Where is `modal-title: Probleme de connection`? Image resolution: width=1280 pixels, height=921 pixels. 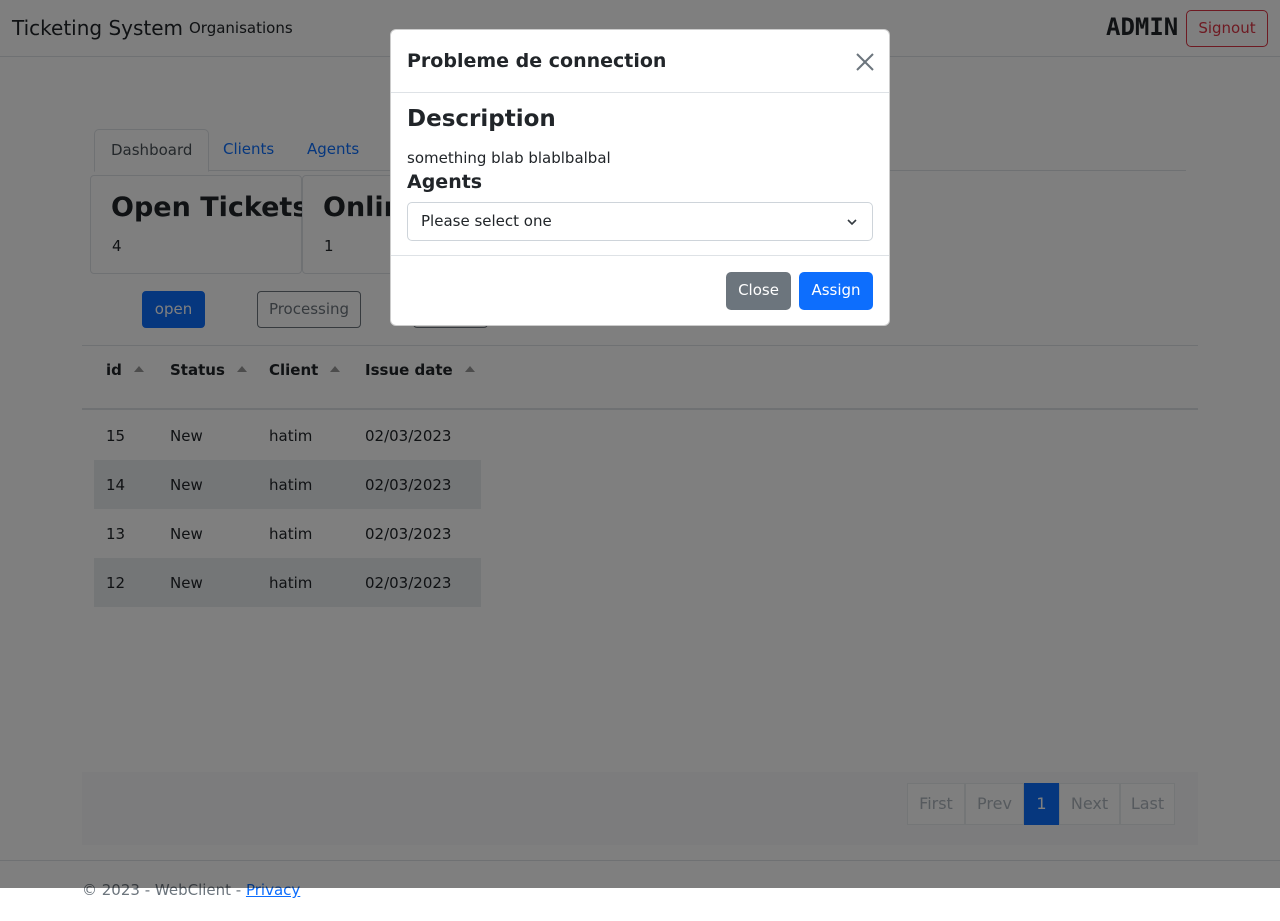 modal-title: Probleme de connection is located at coordinates (537, 61).